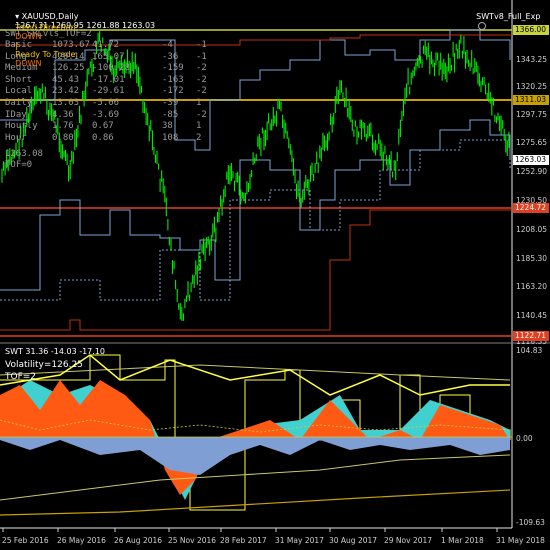 The width and height of the screenshot is (550, 550). Describe the element at coordinates (66, 91) in the screenshot. I see `stats-cell: 23.42` at that location.